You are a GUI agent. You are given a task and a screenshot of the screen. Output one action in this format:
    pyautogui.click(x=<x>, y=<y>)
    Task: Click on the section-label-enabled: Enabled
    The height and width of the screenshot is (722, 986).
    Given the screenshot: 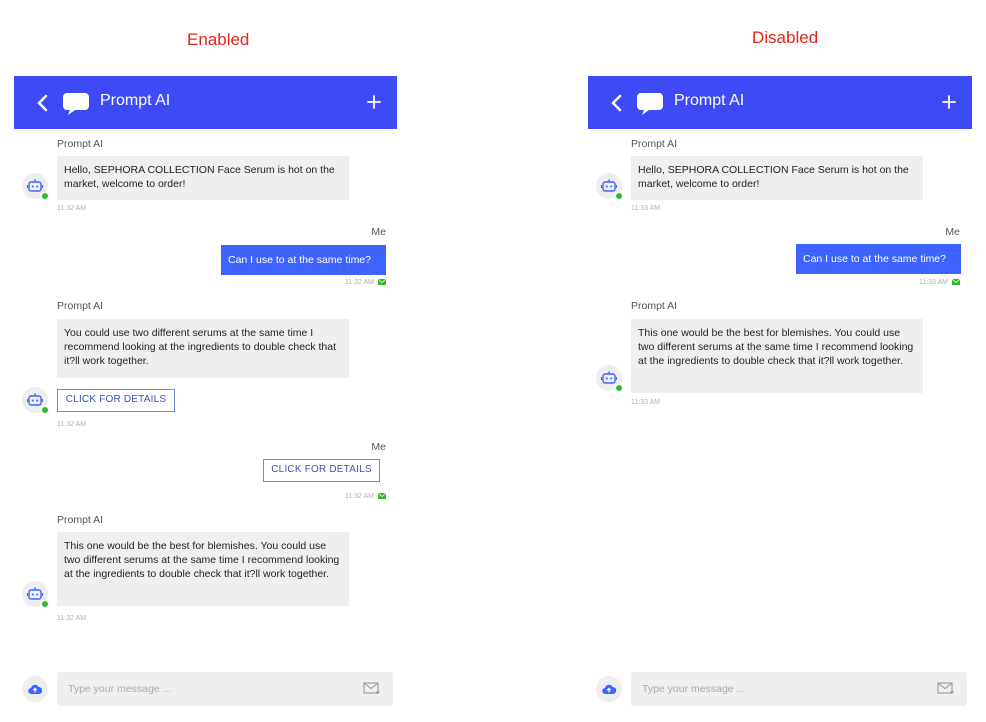 What is the action you would take?
    pyautogui.click(x=218, y=39)
    